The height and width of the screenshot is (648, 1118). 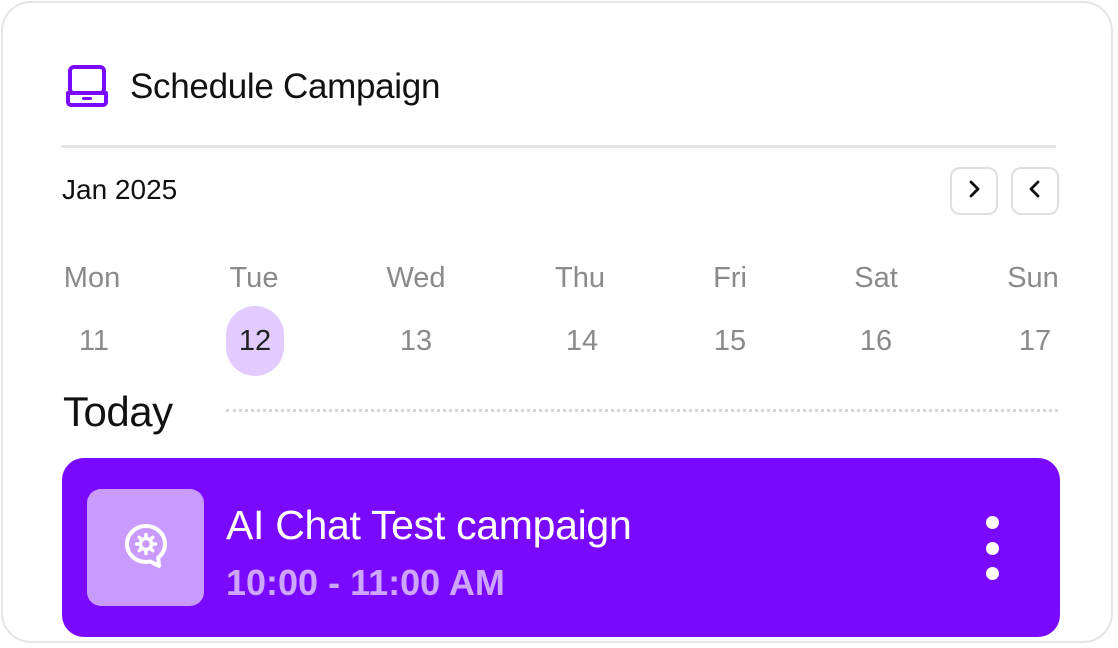 I want to click on day-name-fri: Fri, so click(x=730, y=278).